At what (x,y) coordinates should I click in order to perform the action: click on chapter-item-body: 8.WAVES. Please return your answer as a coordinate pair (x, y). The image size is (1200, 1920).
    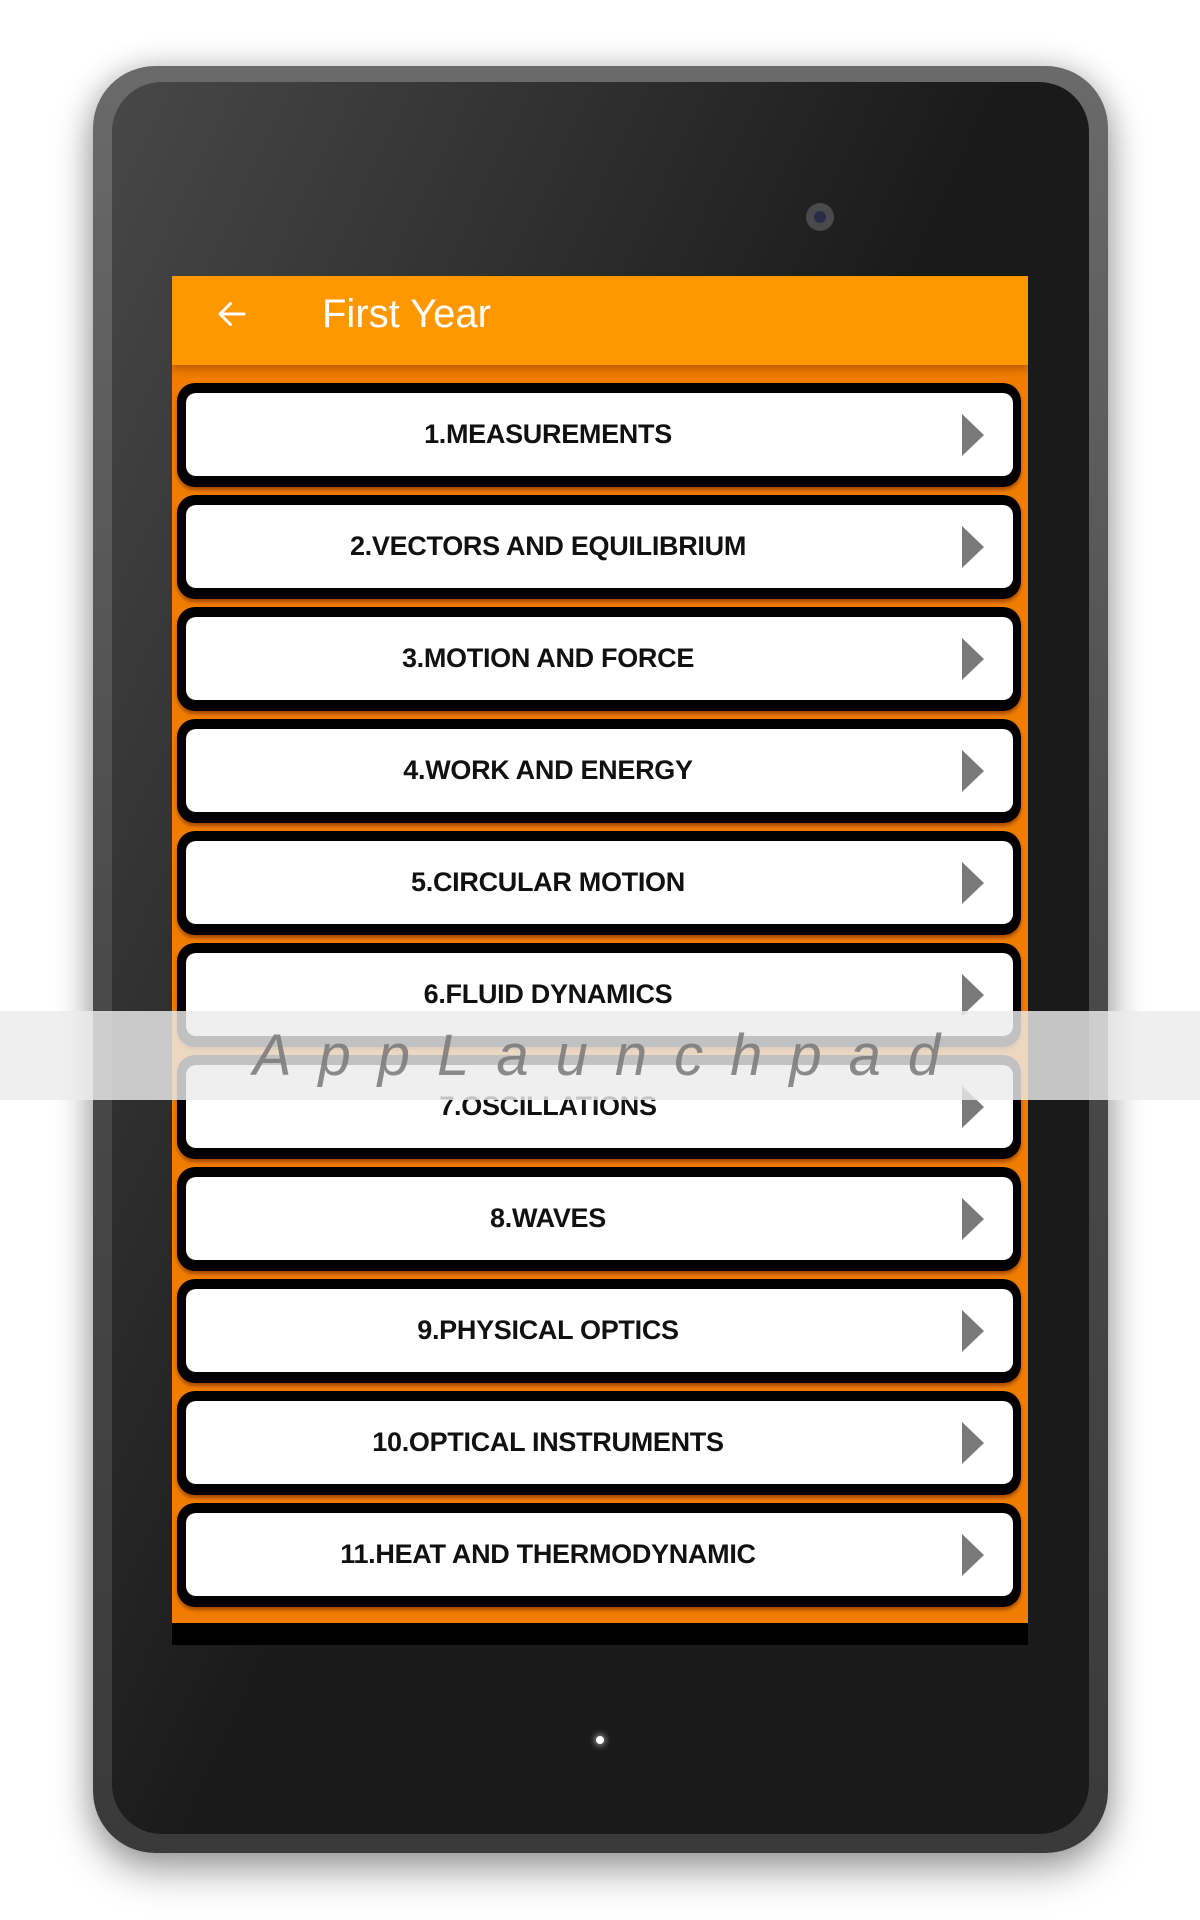
    Looking at the image, I should click on (599, 1218).